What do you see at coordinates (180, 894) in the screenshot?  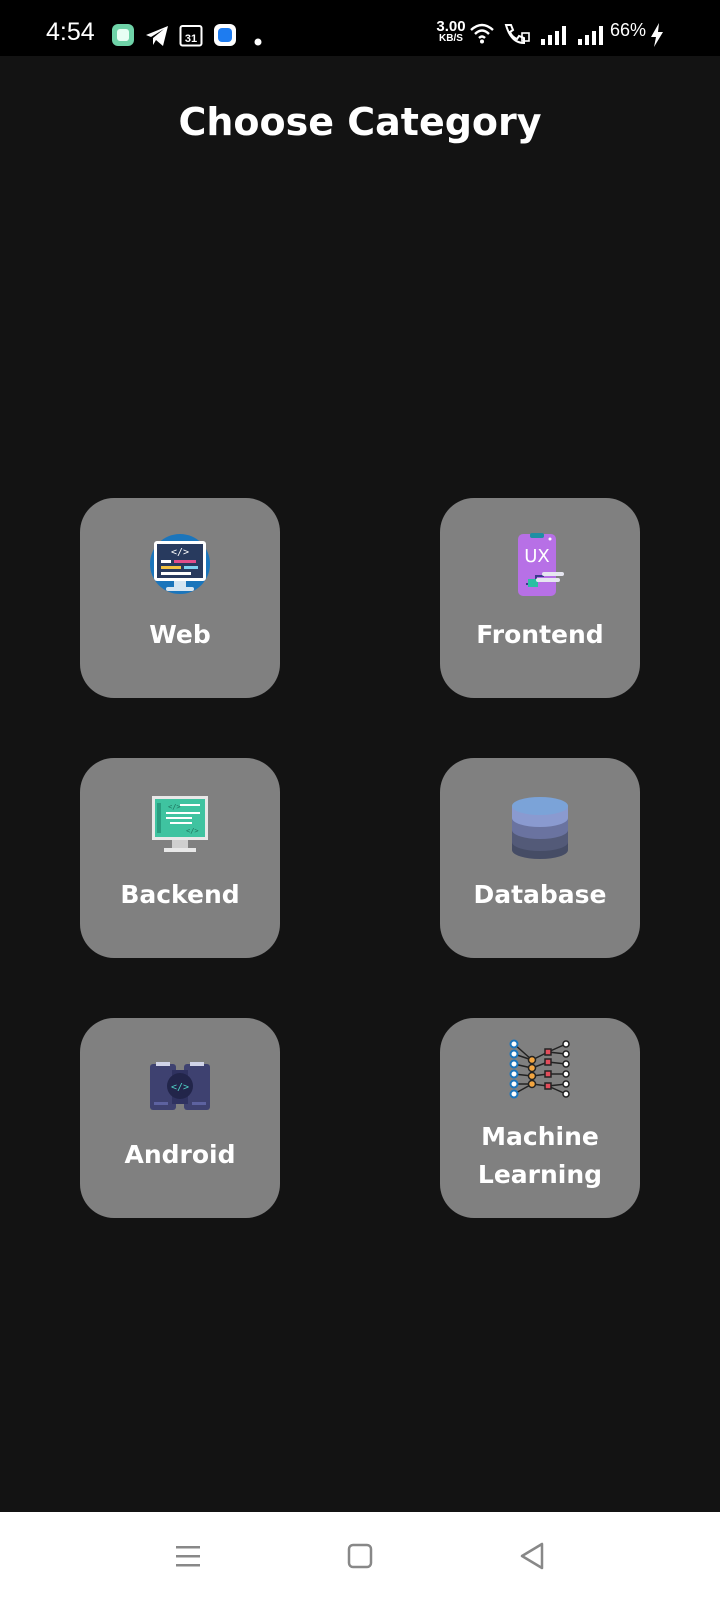 I see `category-label-backend: Backend` at bounding box center [180, 894].